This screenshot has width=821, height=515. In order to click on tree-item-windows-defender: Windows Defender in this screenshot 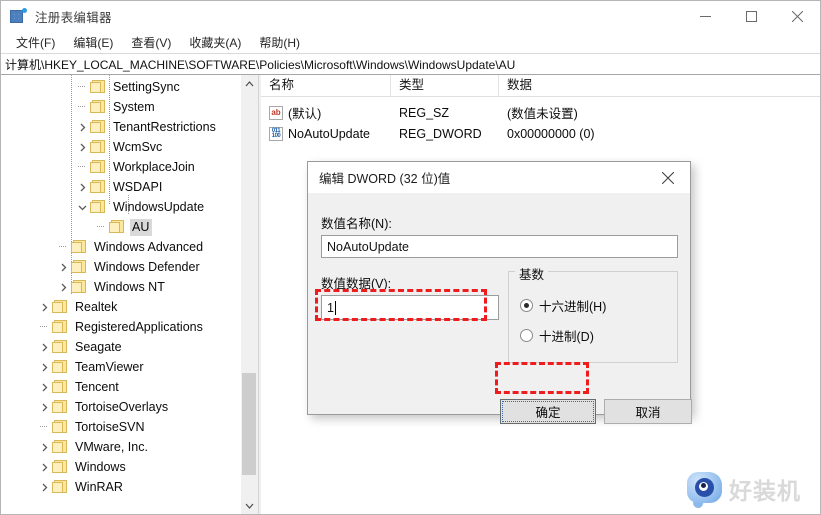, I will do `click(120, 267)`.